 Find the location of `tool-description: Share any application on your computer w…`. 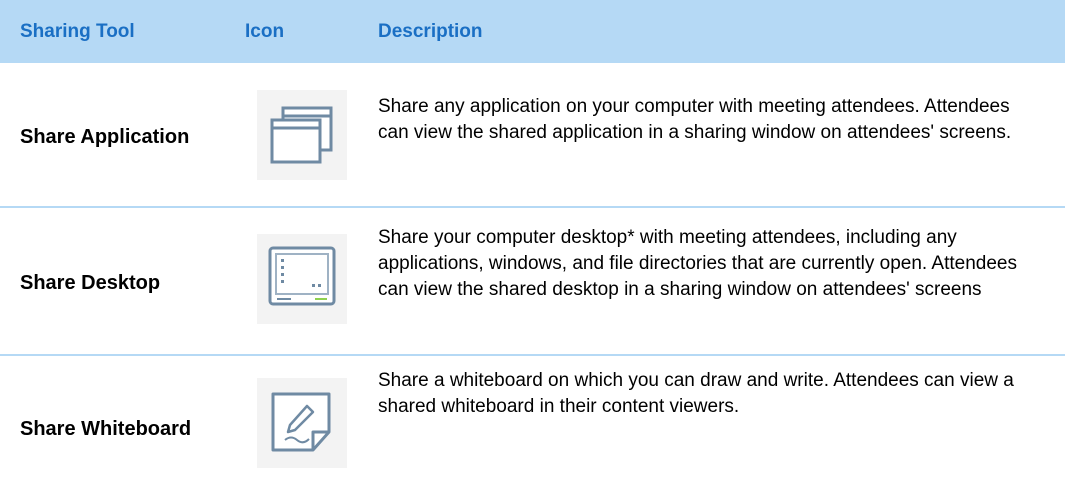

tool-description: Share any application on your computer w… is located at coordinates (695, 119).